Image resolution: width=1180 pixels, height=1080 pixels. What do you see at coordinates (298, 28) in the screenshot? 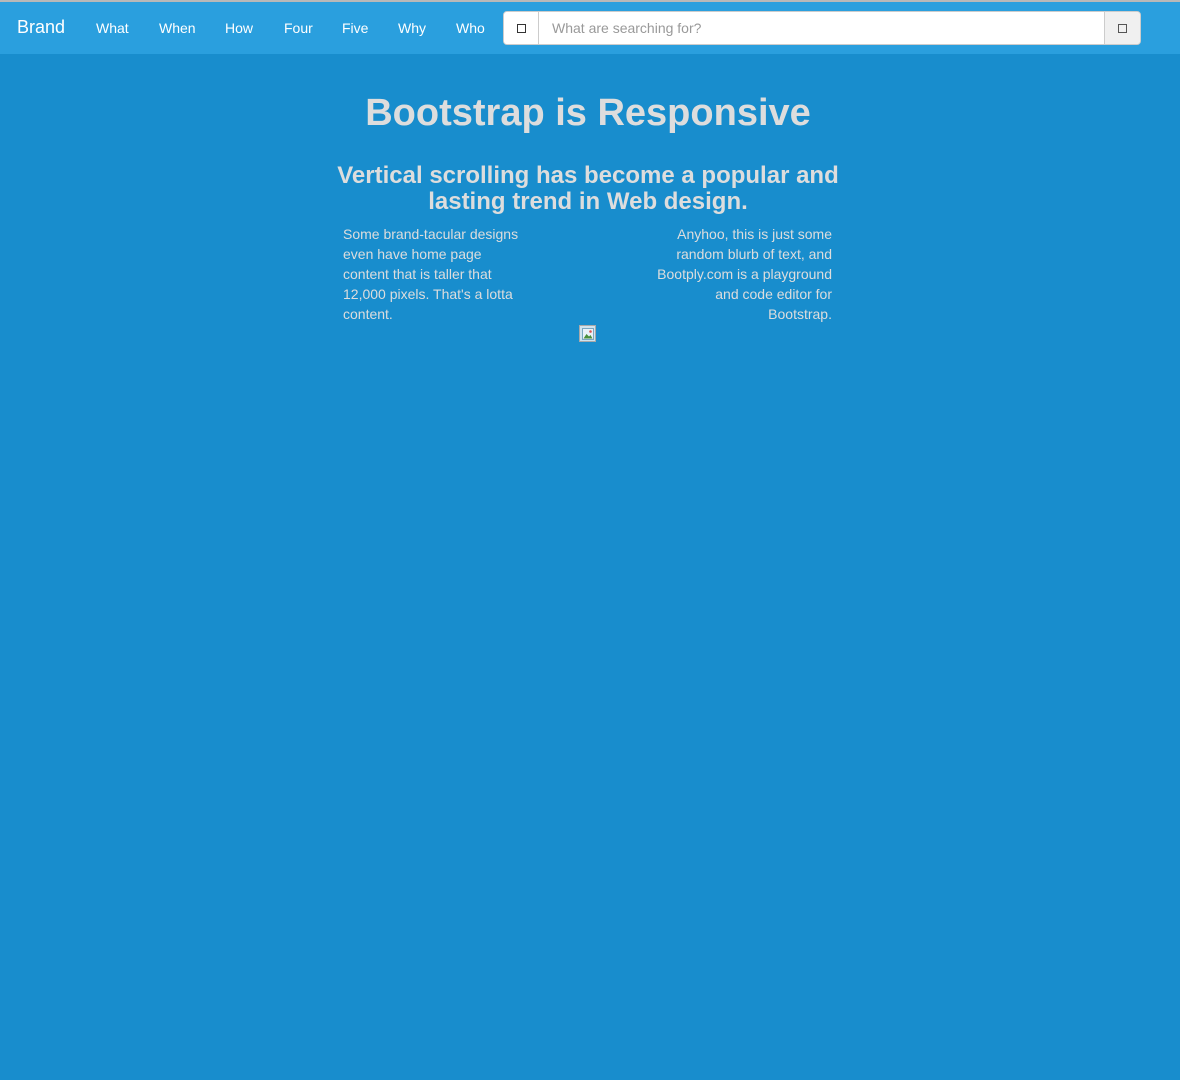
I see `nav-link-four: Four` at bounding box center [298, 28].